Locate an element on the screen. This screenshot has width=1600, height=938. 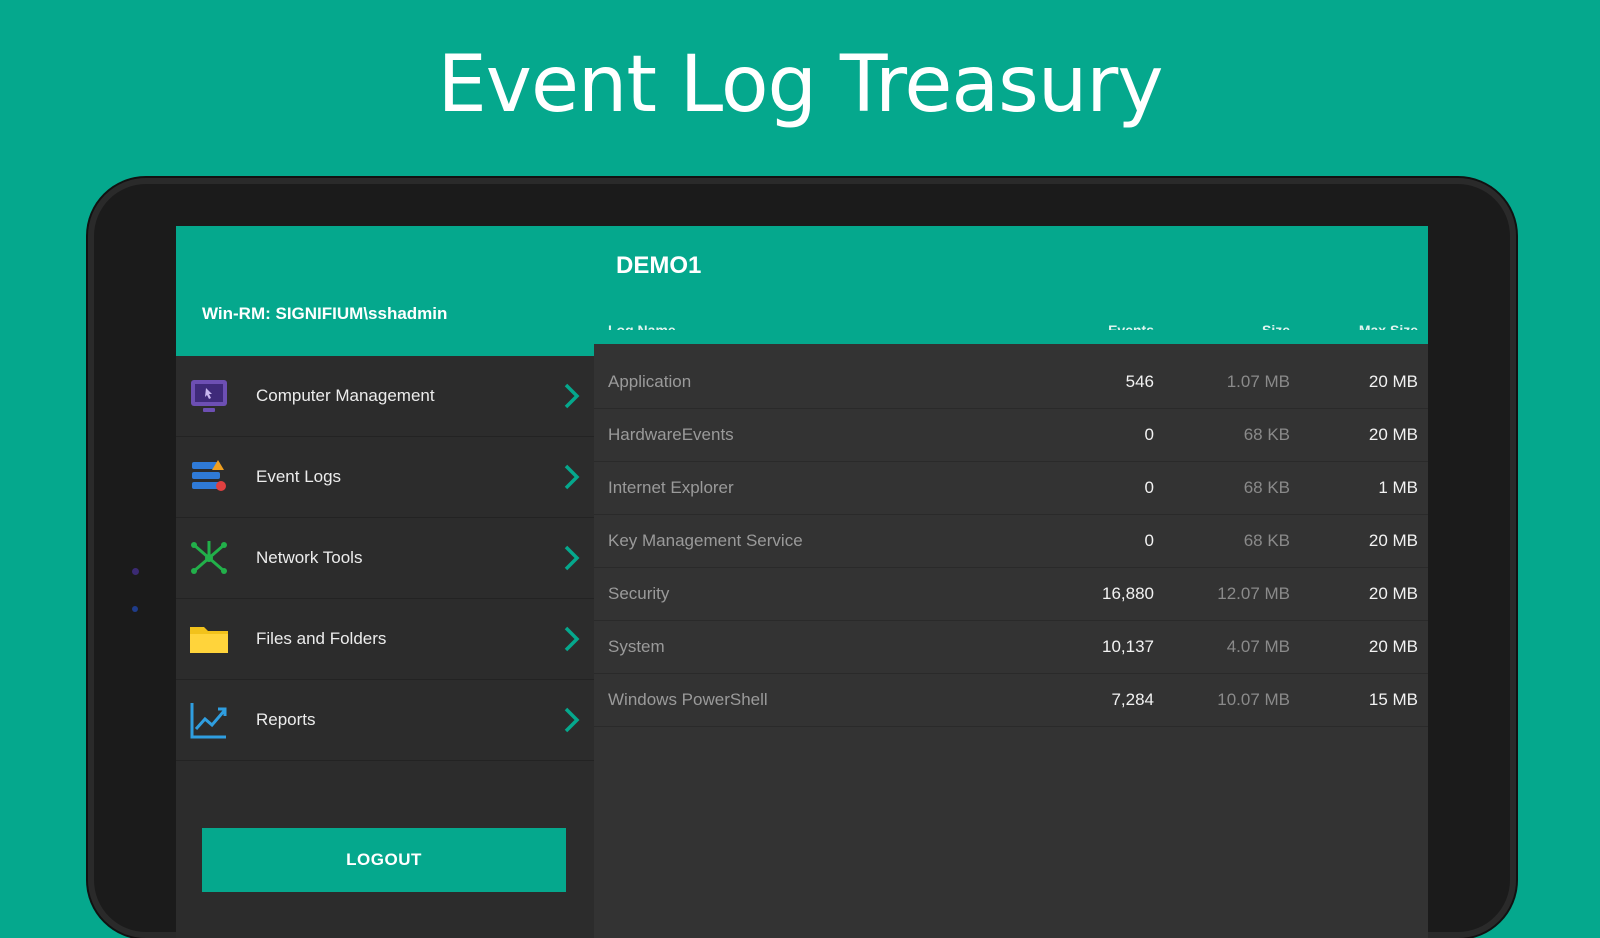
log-size: 12.07 MB is located at coordinates (1253, 593).